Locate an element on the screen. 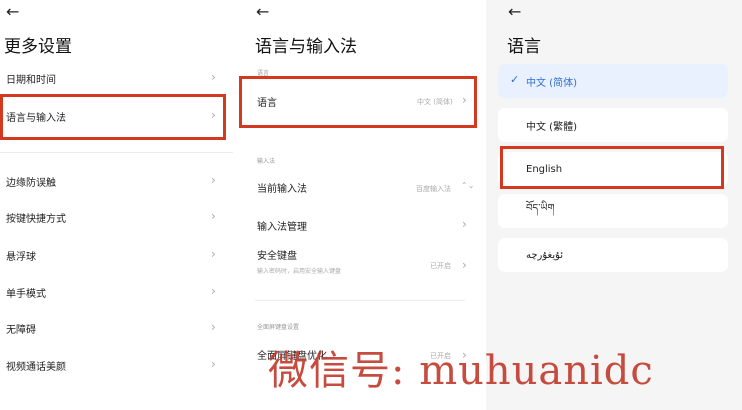  item-label: 当前输入法 is located at coordinates (282, 189).